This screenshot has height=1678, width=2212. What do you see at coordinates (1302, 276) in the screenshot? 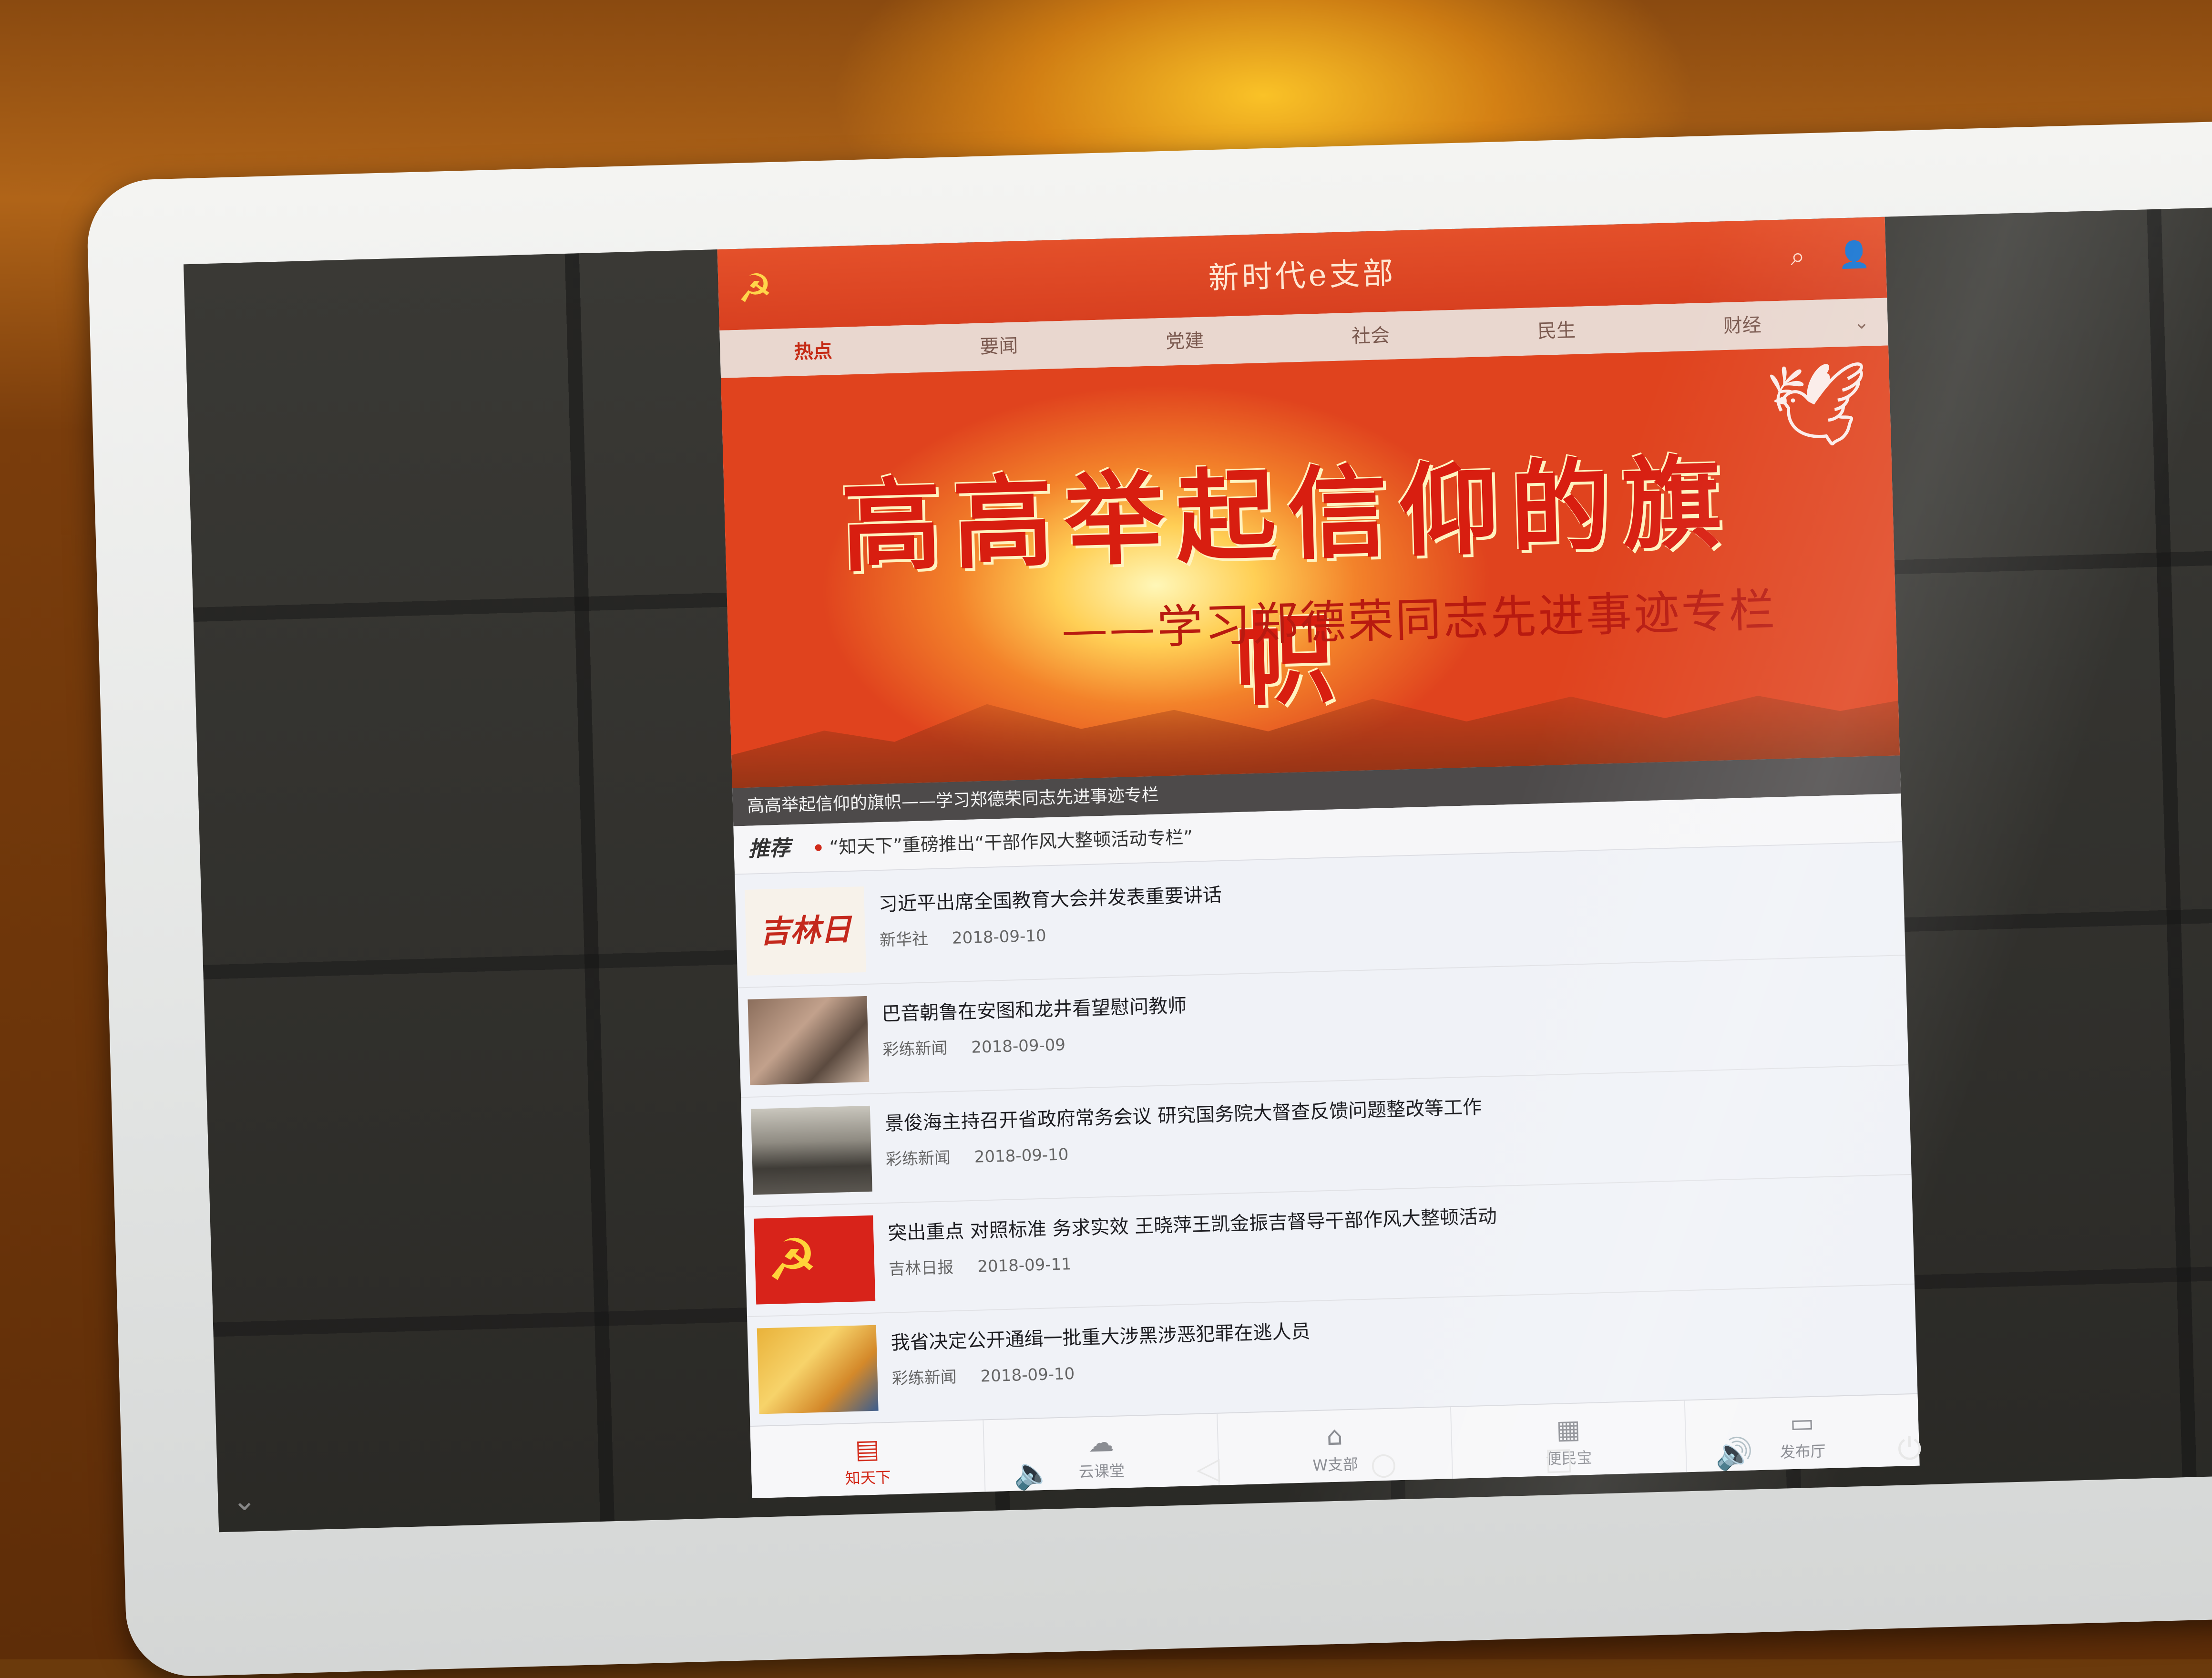
I see `app-title: 新时代e支部` at bounding box center [1302, 276].